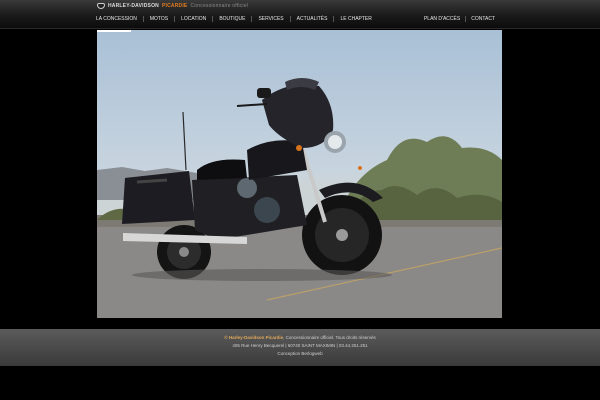  I want to click on nav-item-boutique: BOUTIQUE, so click(232, 19).